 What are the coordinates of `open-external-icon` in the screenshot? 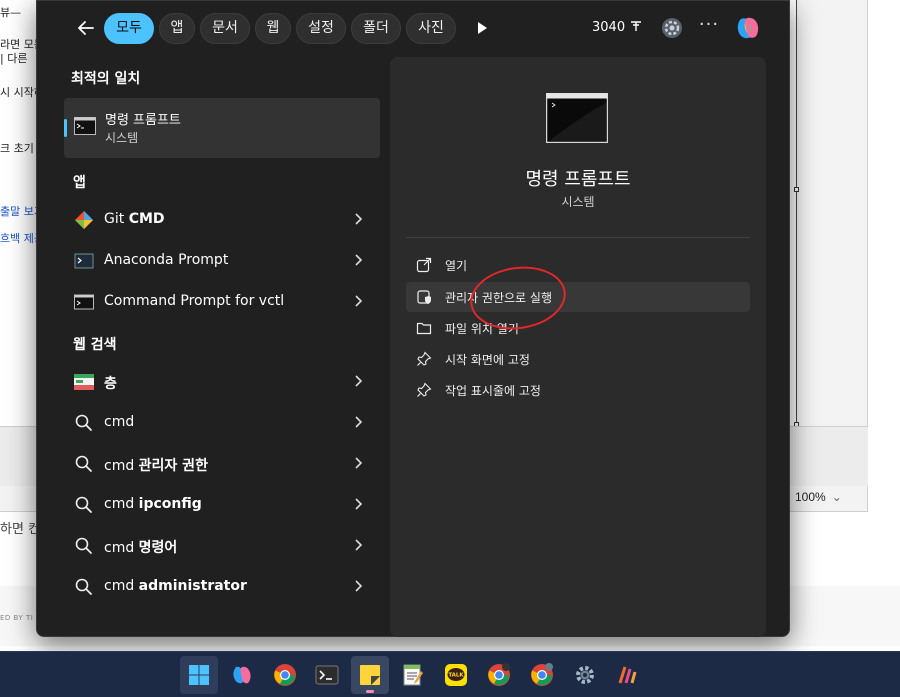 It's located at (424, 265).